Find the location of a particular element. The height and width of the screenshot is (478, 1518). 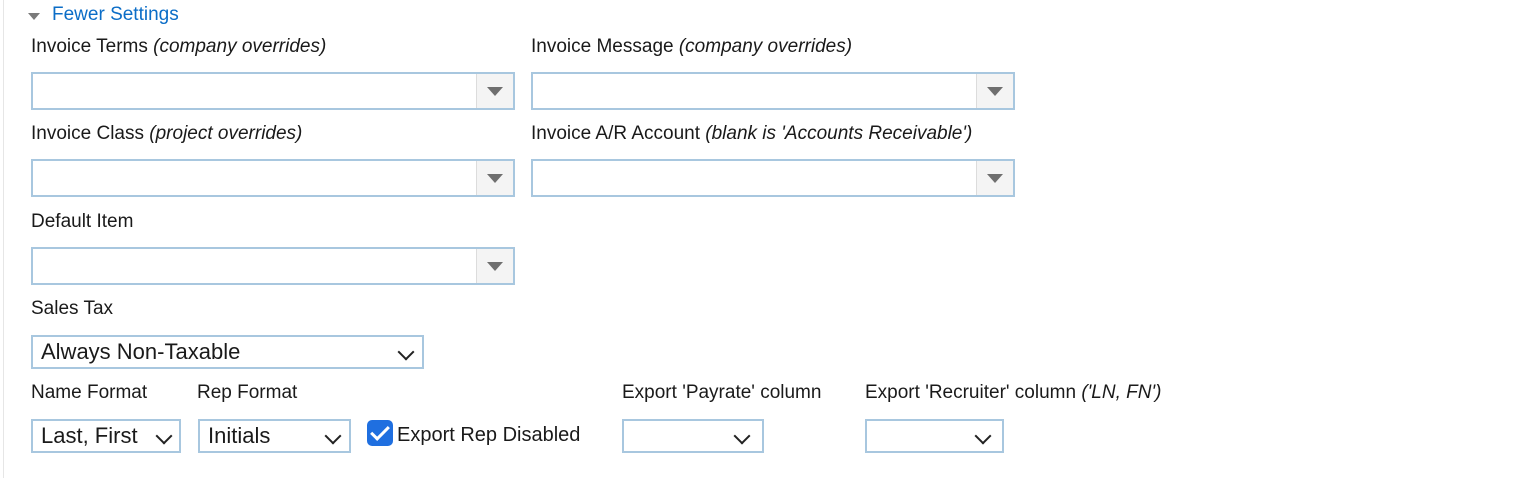

invoice-terms-dropdown-button is located at coordinates (494, 91).